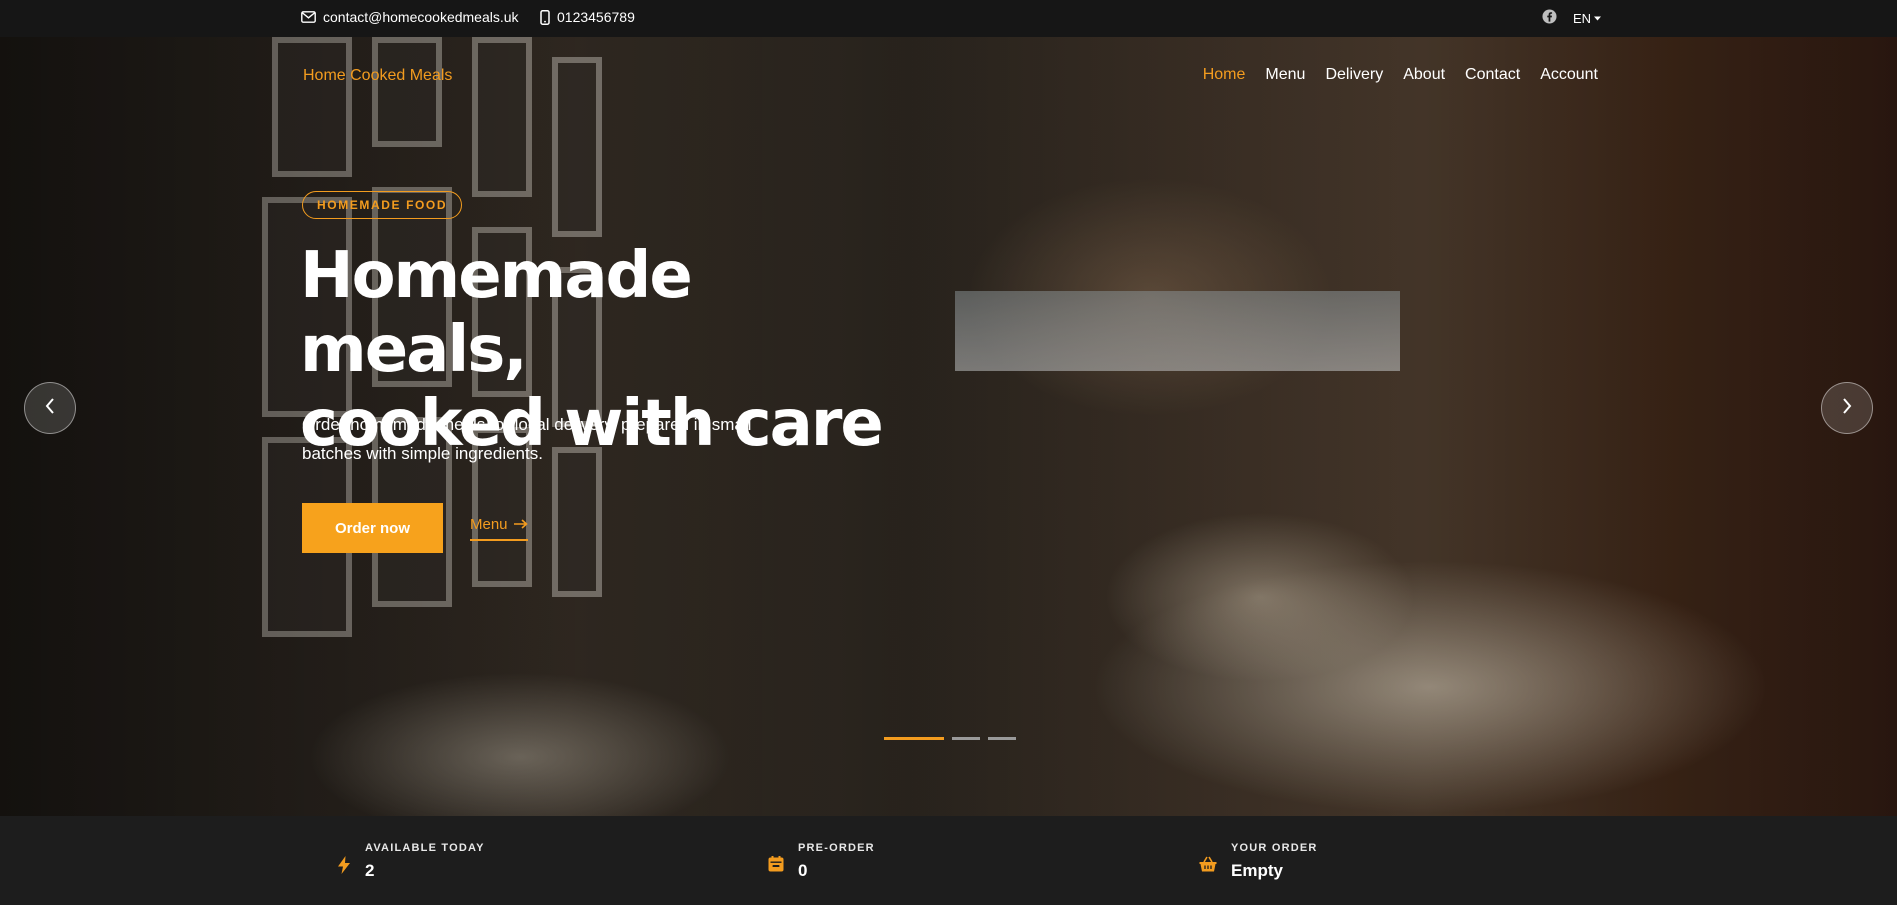 Image resolution: width=1897 pixels, height=905 pixels. I want to click on caret-down-icon, so click(1598, 18).